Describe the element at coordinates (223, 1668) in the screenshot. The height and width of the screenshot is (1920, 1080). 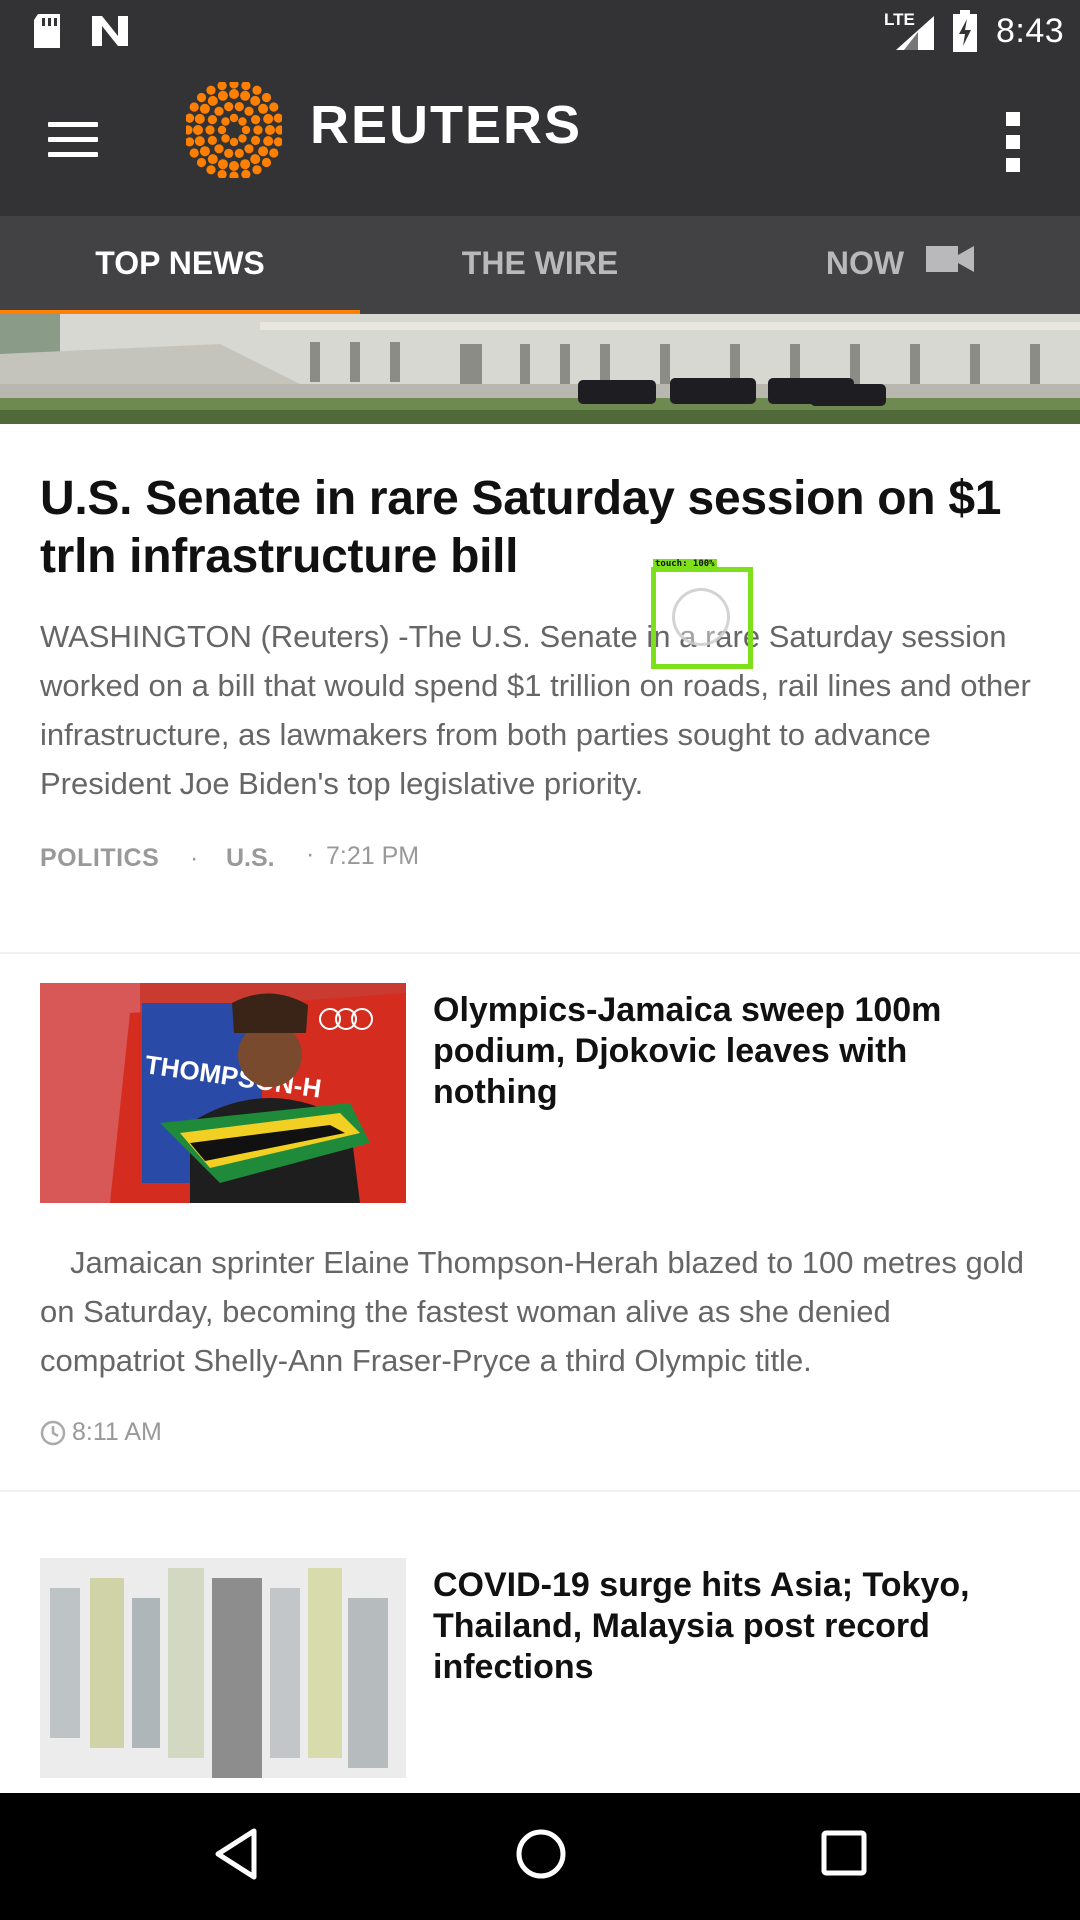
I see `article-thumbnail` at that location.